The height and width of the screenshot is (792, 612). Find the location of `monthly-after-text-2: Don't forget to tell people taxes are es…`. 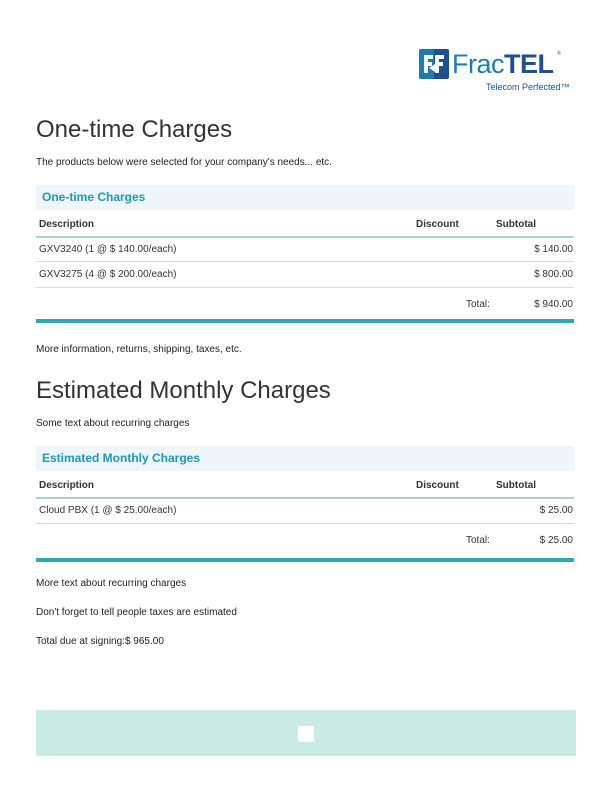

monthly-after-text-2: Don't forget to tell people taxes are es… is located at coordinates (136, 612).